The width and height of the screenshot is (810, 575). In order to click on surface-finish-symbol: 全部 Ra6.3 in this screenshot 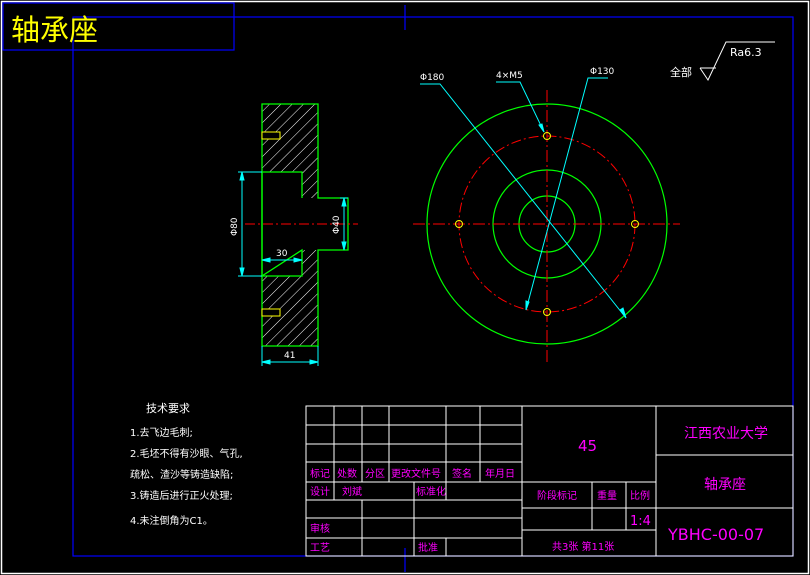, I will do `click(722, 61)`.